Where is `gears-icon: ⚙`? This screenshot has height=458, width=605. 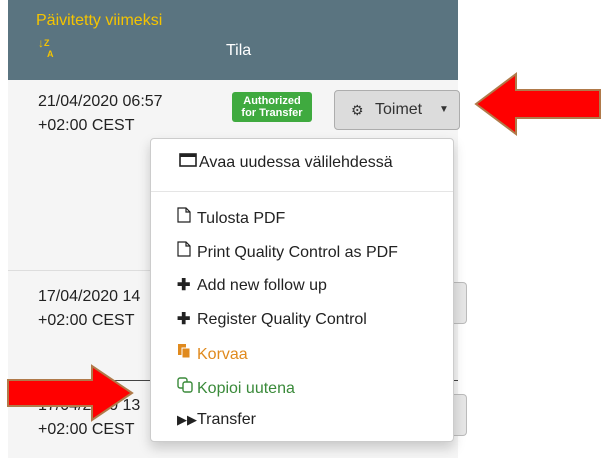 gears-icon: ⚙ is located at coordinates (357, 110).